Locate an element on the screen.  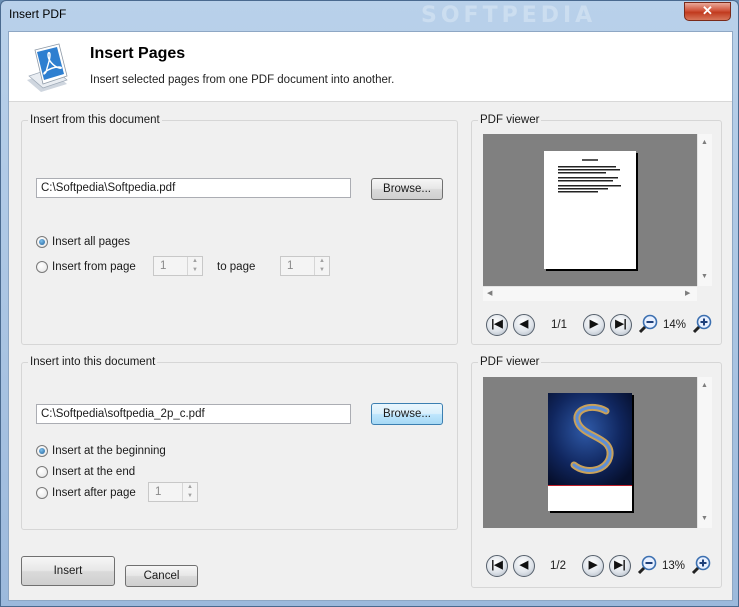
to-page-label: to page is located at coordinates (236, 267).